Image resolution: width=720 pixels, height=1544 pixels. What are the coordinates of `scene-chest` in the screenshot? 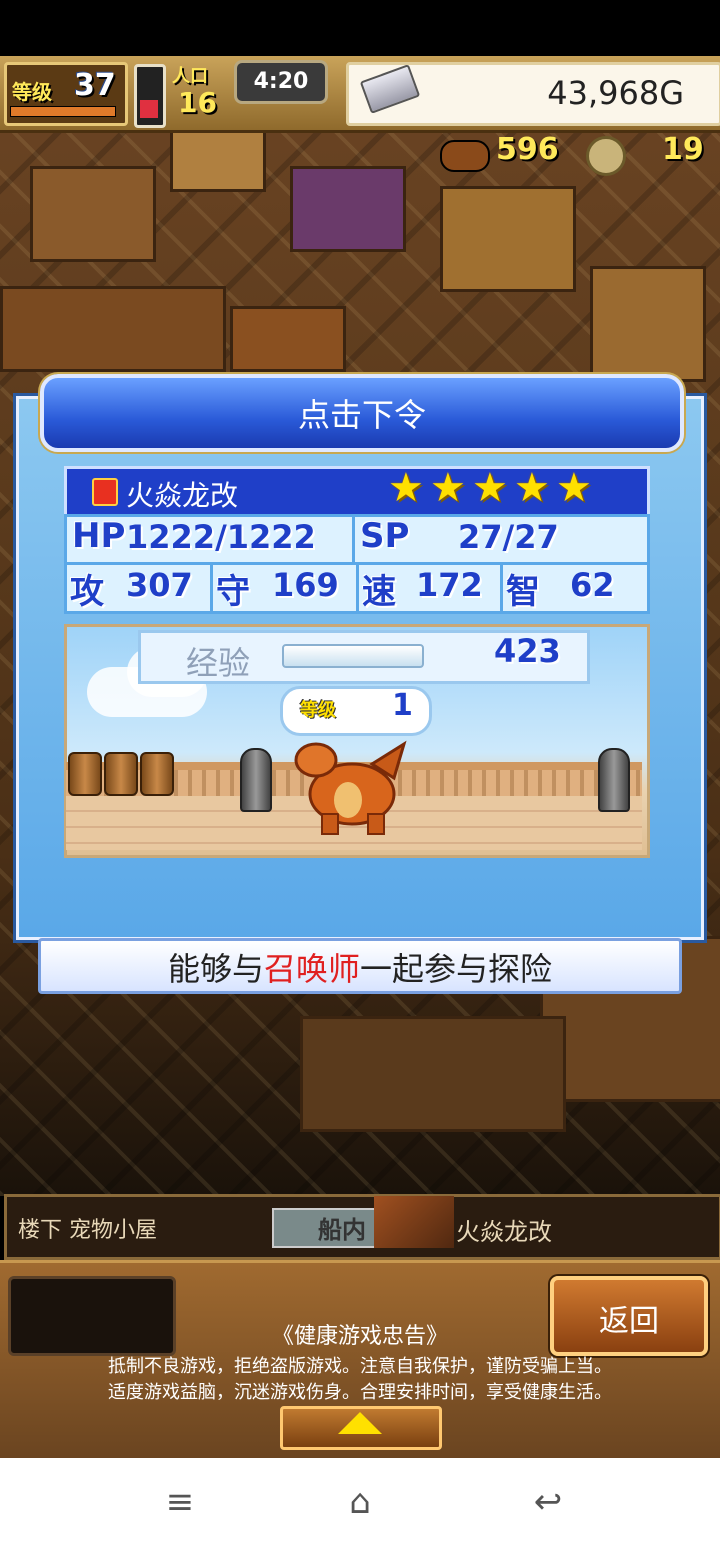 It's located at (288, 339).